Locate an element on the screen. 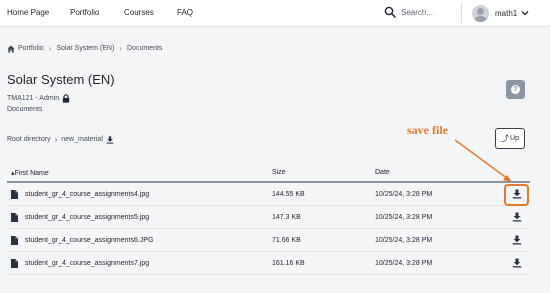 The width and height of the screenshot is (550, 293). nav-home-page: Home Page is located at coordinates (28, 12).